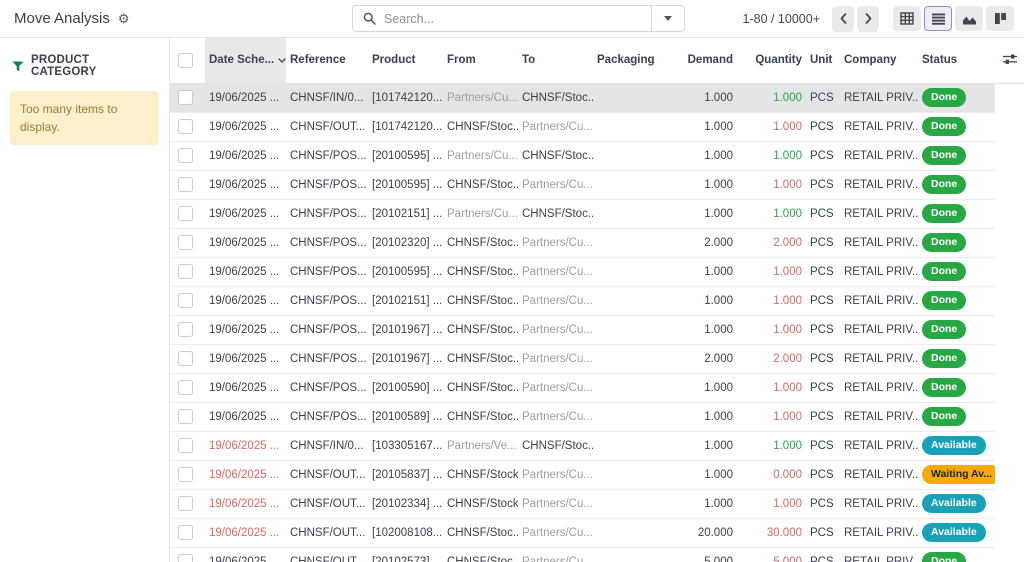 This screenshot has width=1024, height=562. I want to click on column-header-demand: Demand, so click(701, 61).